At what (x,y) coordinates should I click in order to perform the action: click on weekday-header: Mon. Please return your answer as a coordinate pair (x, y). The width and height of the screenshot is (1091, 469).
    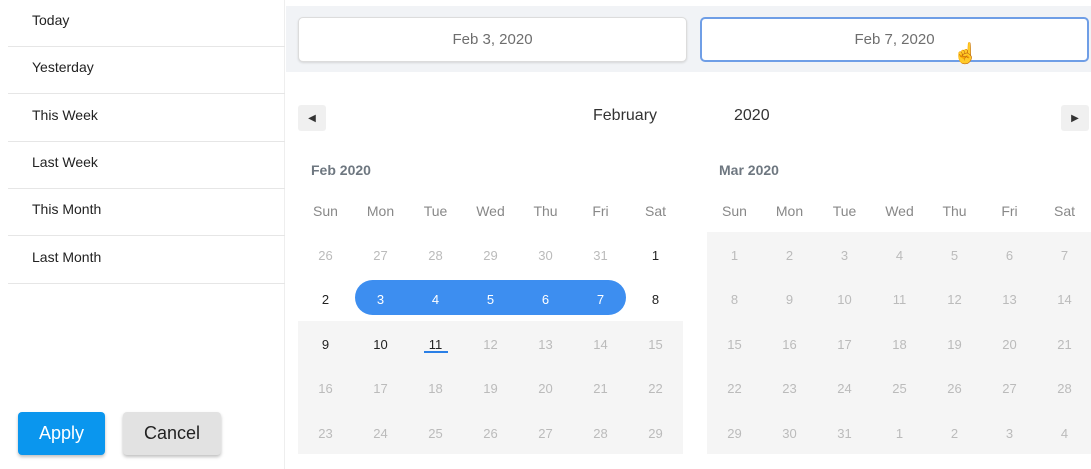
    Looking at the image, I should click on (380, 211).